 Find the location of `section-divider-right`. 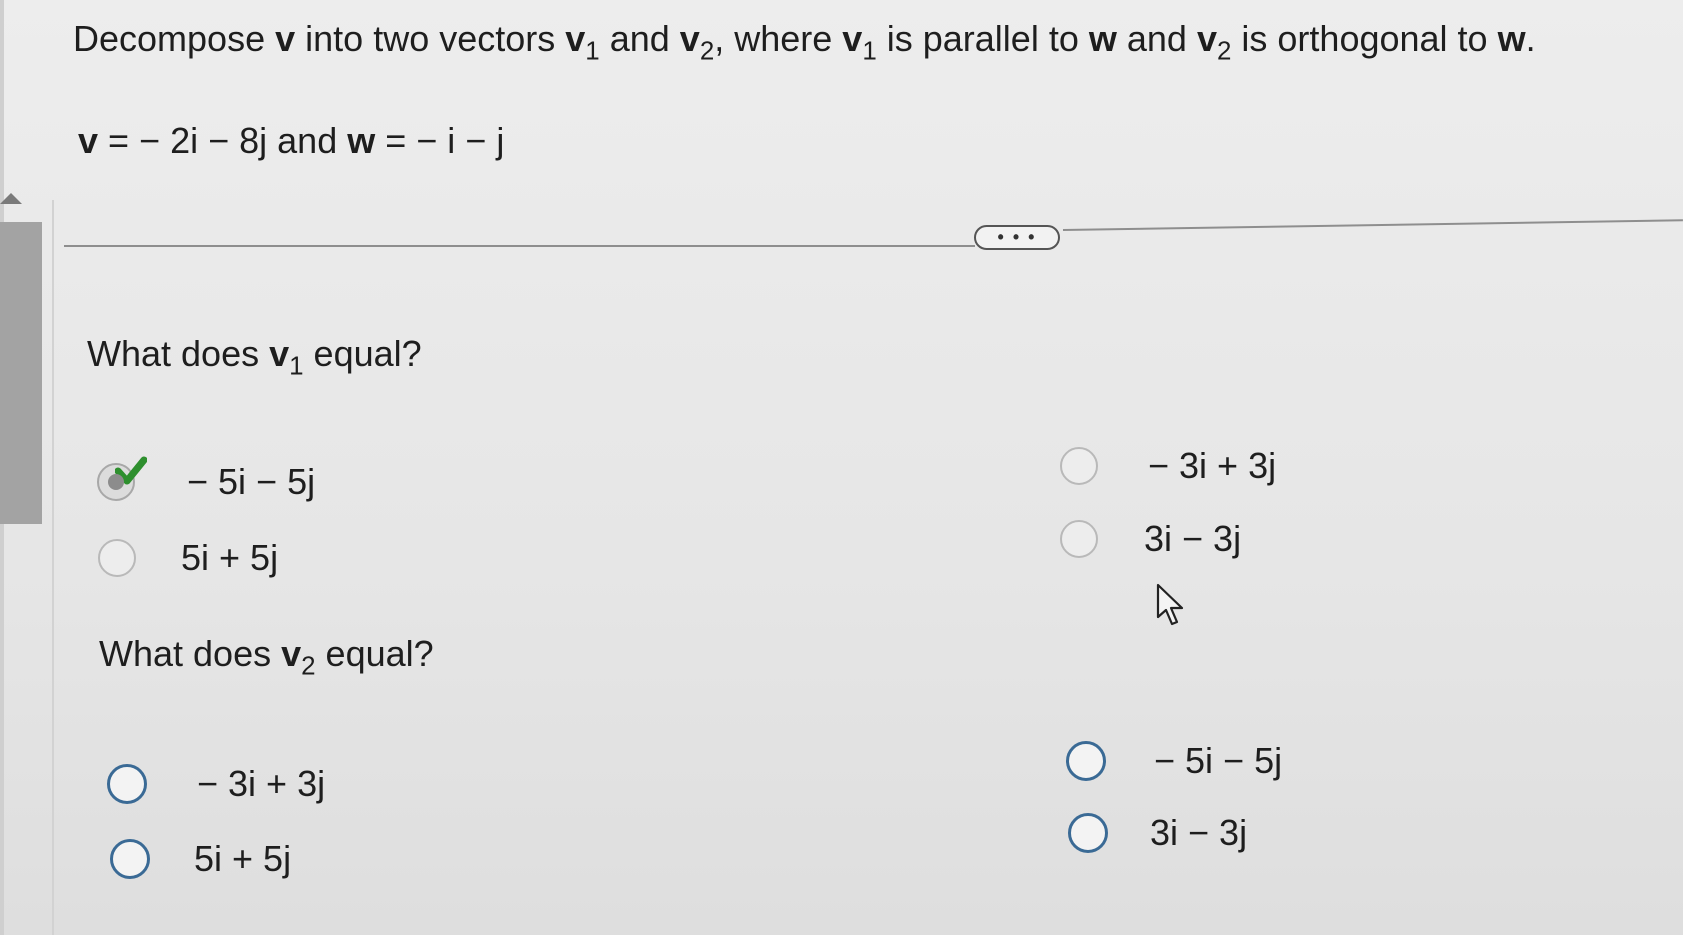

section-divider-right is located at coordinates (1372, 225).